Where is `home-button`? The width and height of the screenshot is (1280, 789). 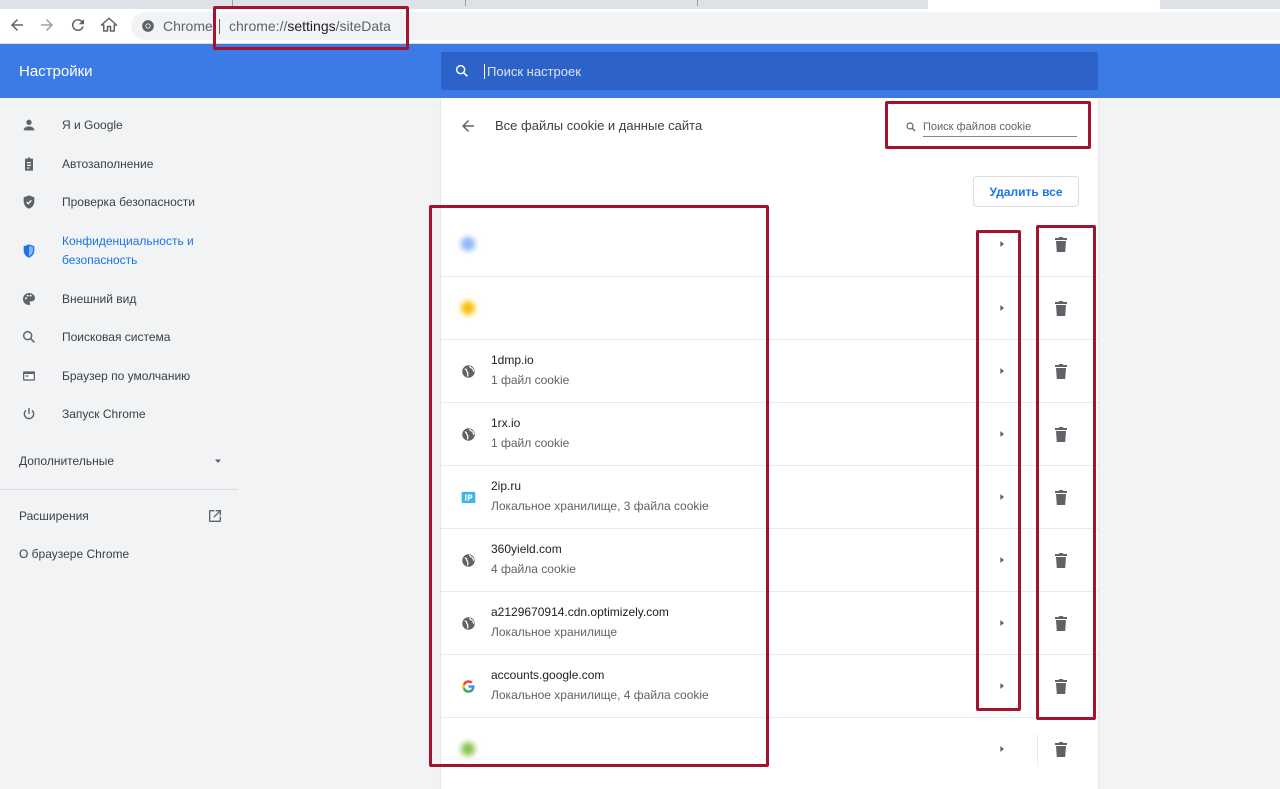
home-button is located at coordinates (109, 25).